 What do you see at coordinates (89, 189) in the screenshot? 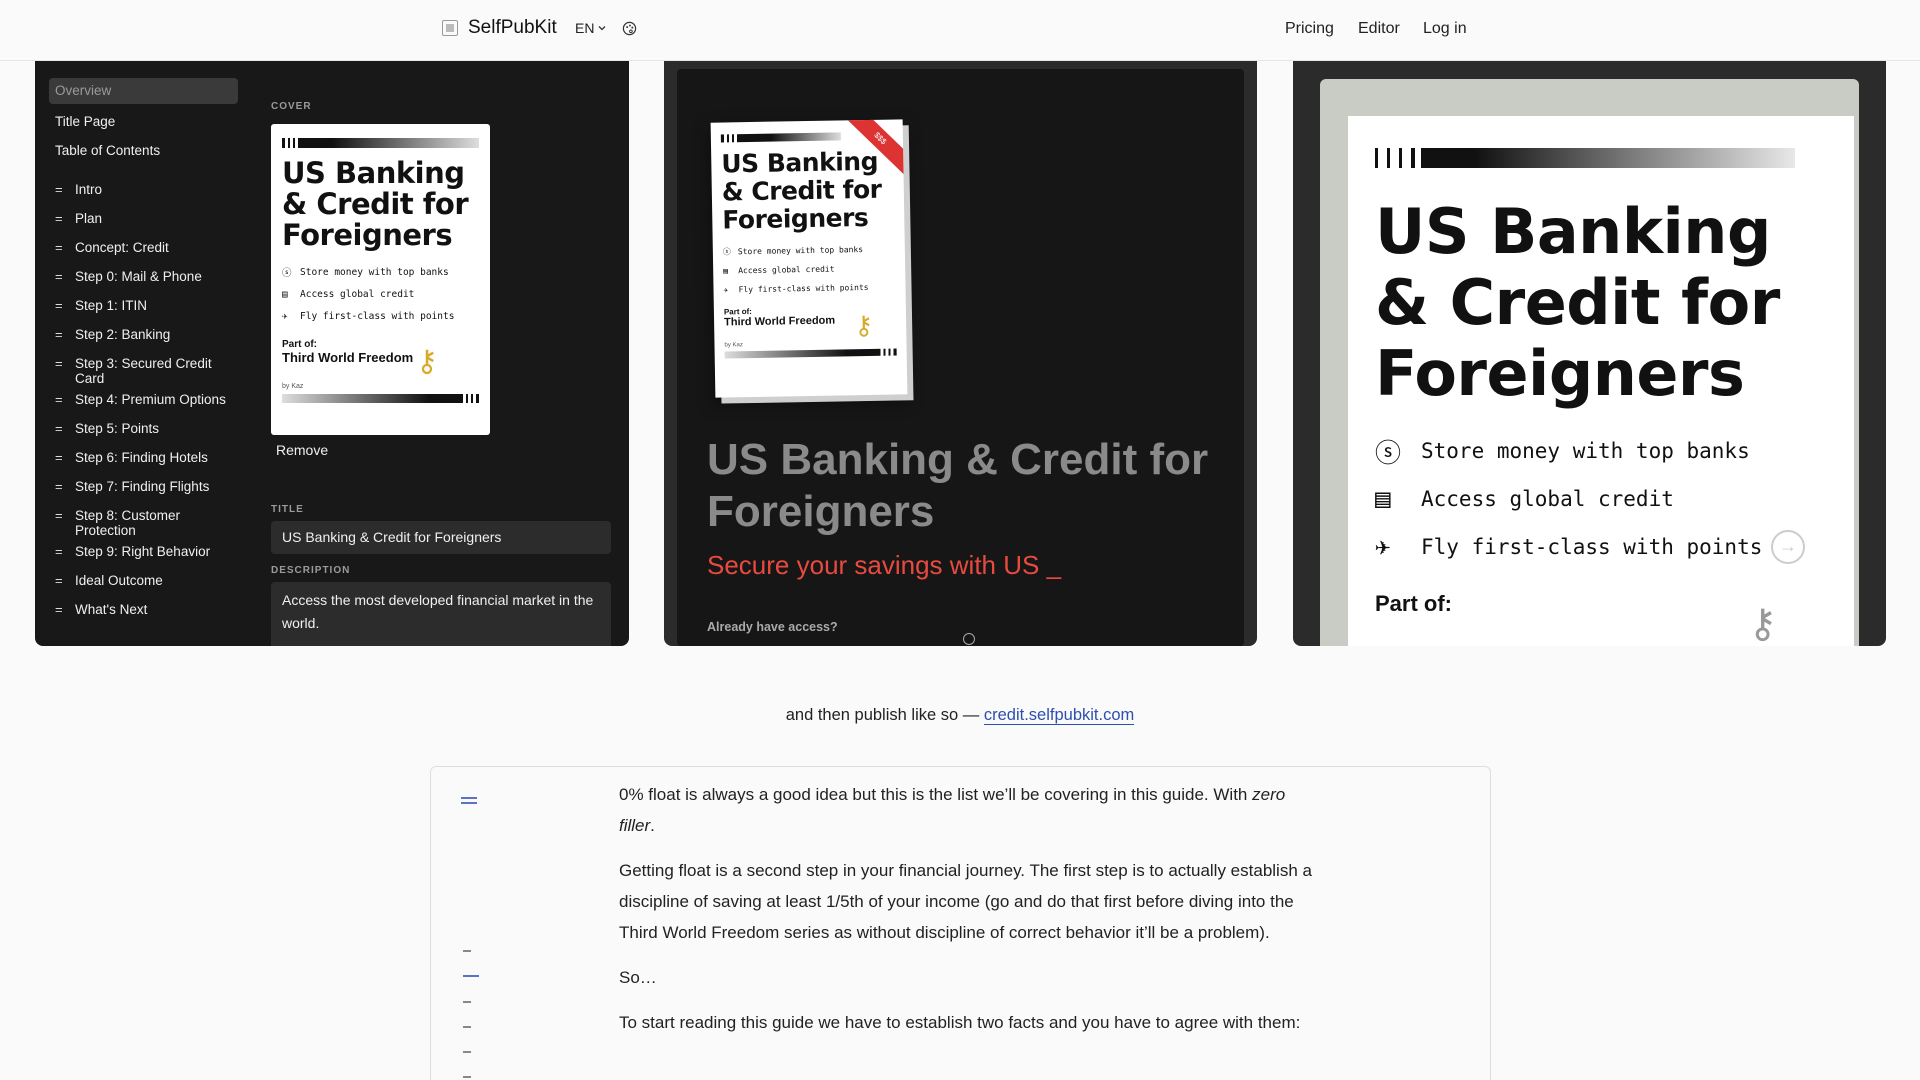
I see `chapter-label: Intro` at bounding box center [89, 189].